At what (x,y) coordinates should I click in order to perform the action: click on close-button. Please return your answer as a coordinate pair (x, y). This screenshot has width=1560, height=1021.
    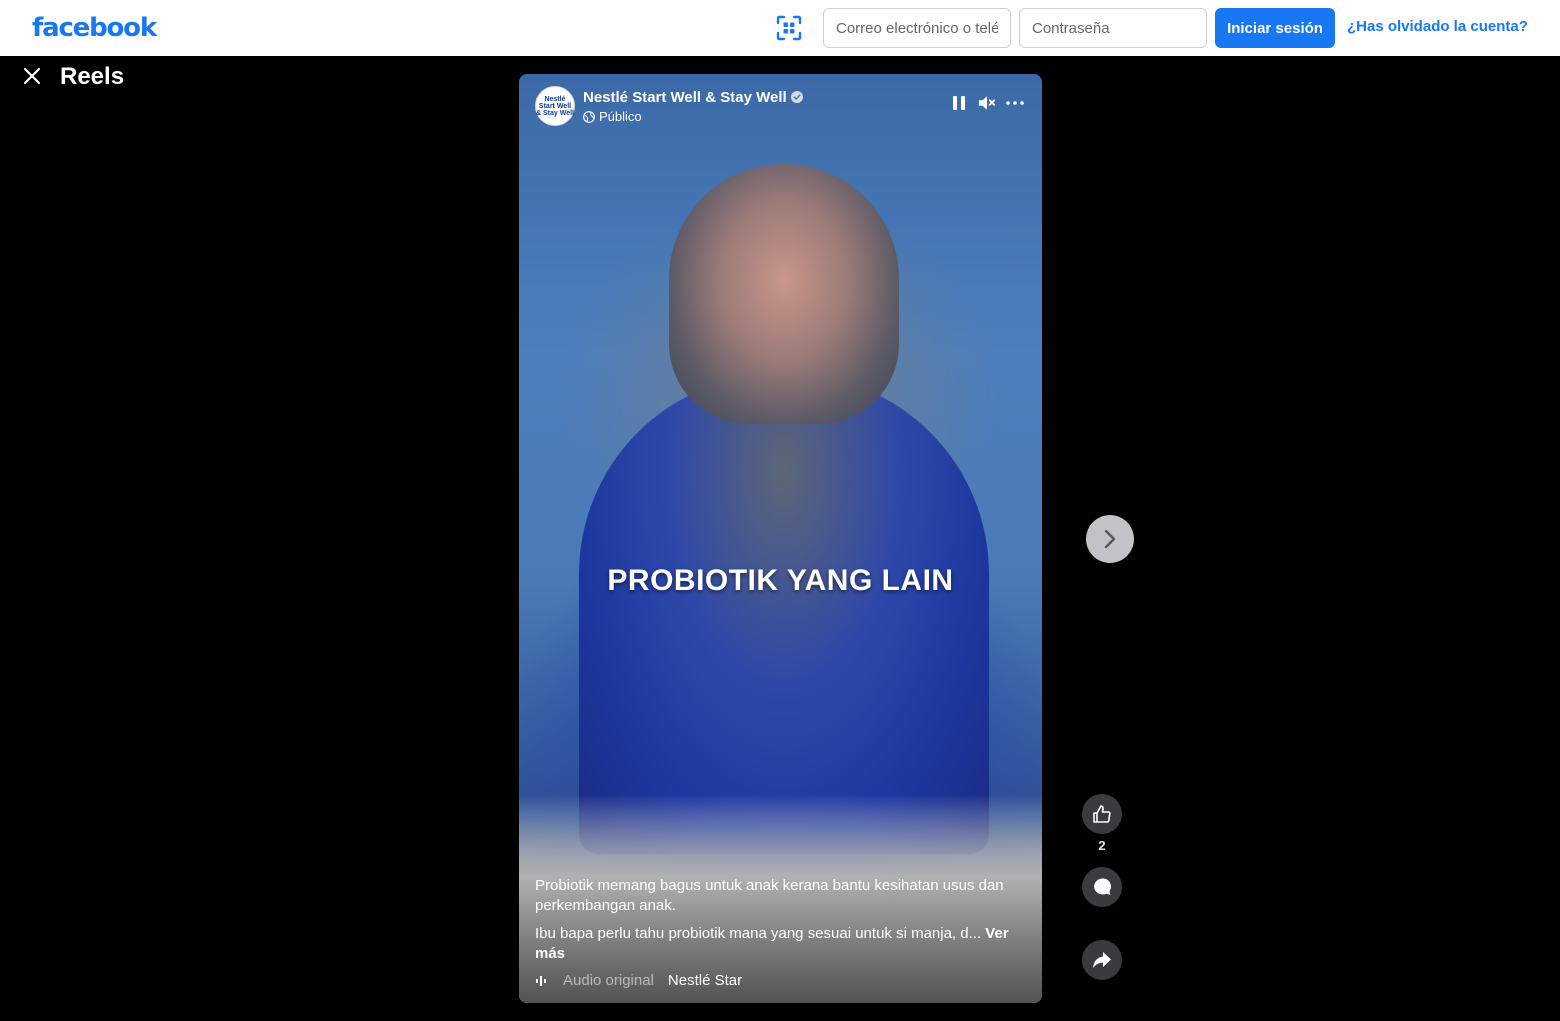
    Looking at the image, I should click on (32, 76).